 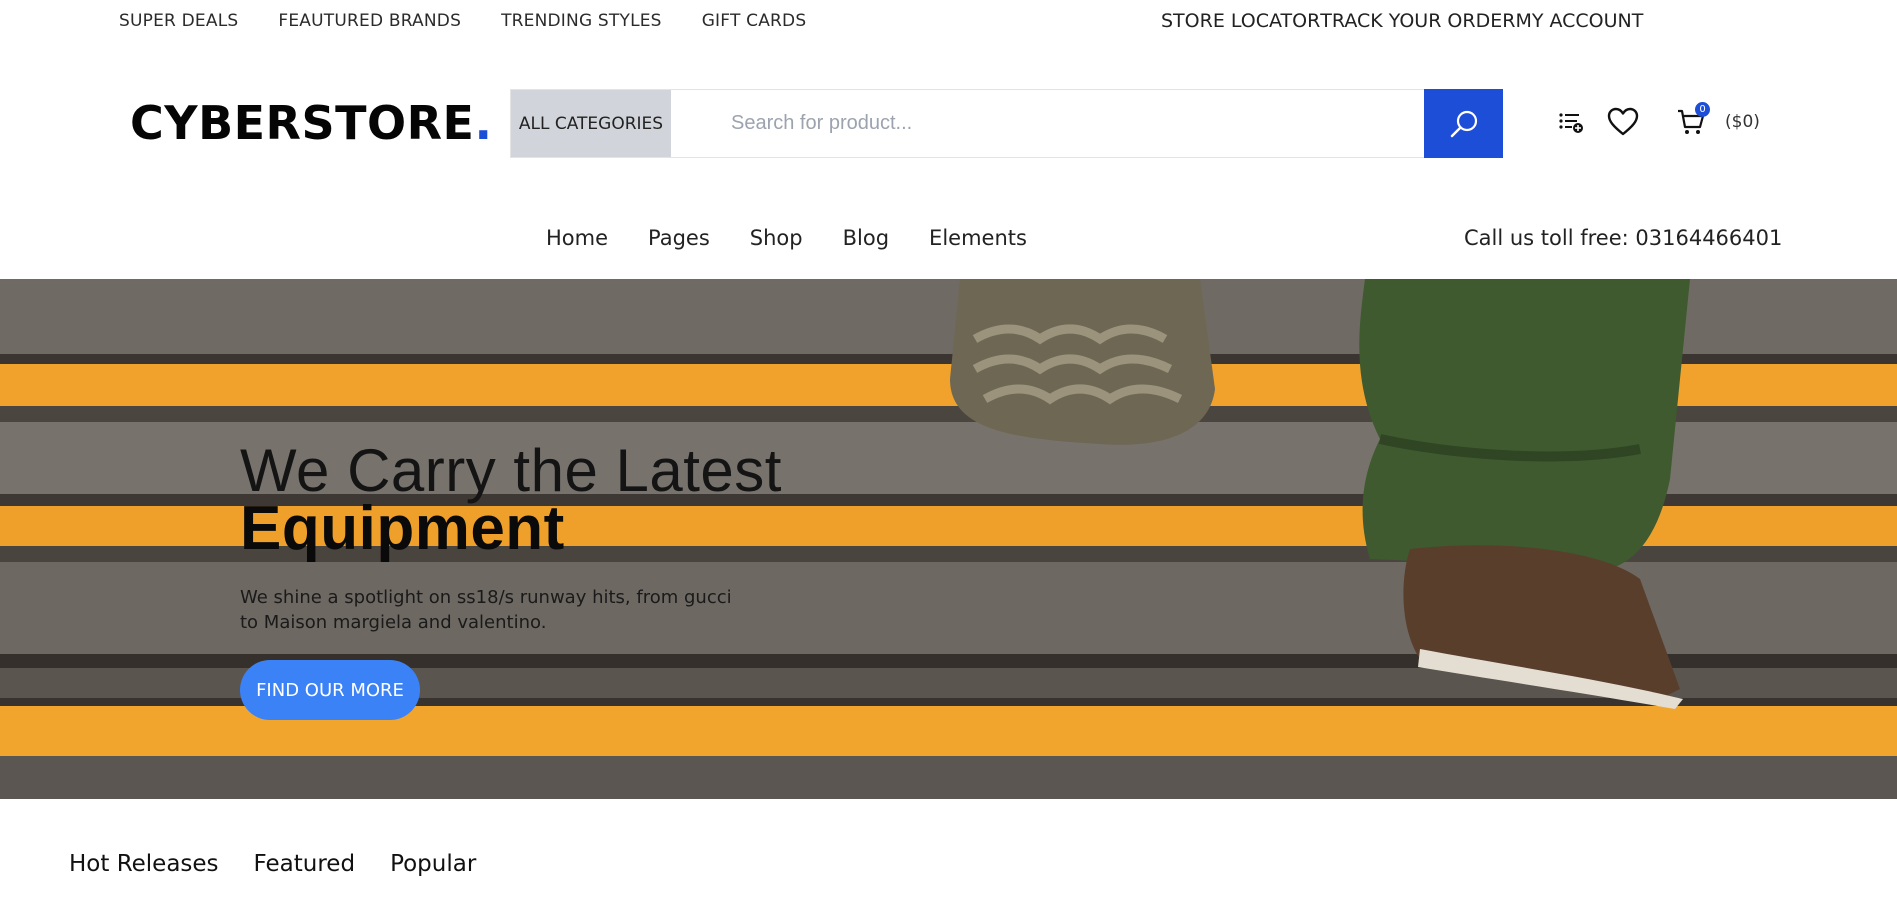 I want to click on search-button, so click(x=1463, y=123).